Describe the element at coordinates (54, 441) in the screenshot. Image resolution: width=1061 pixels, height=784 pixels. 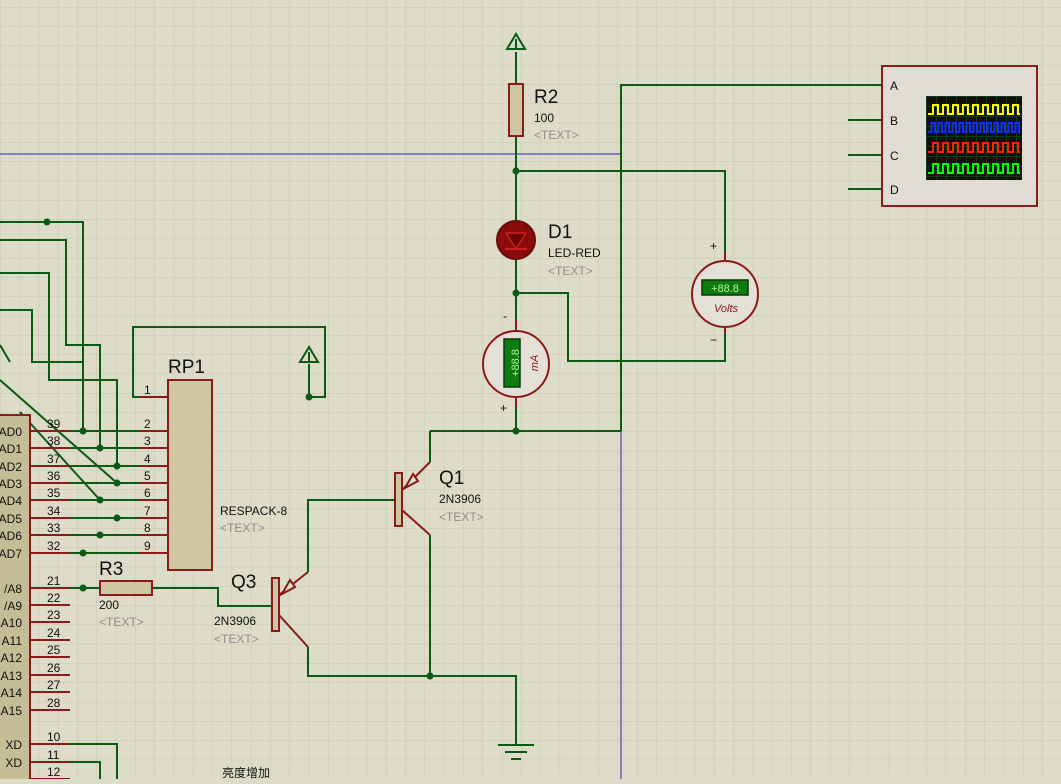
I see `mcu-pin-number: 38` at that location.